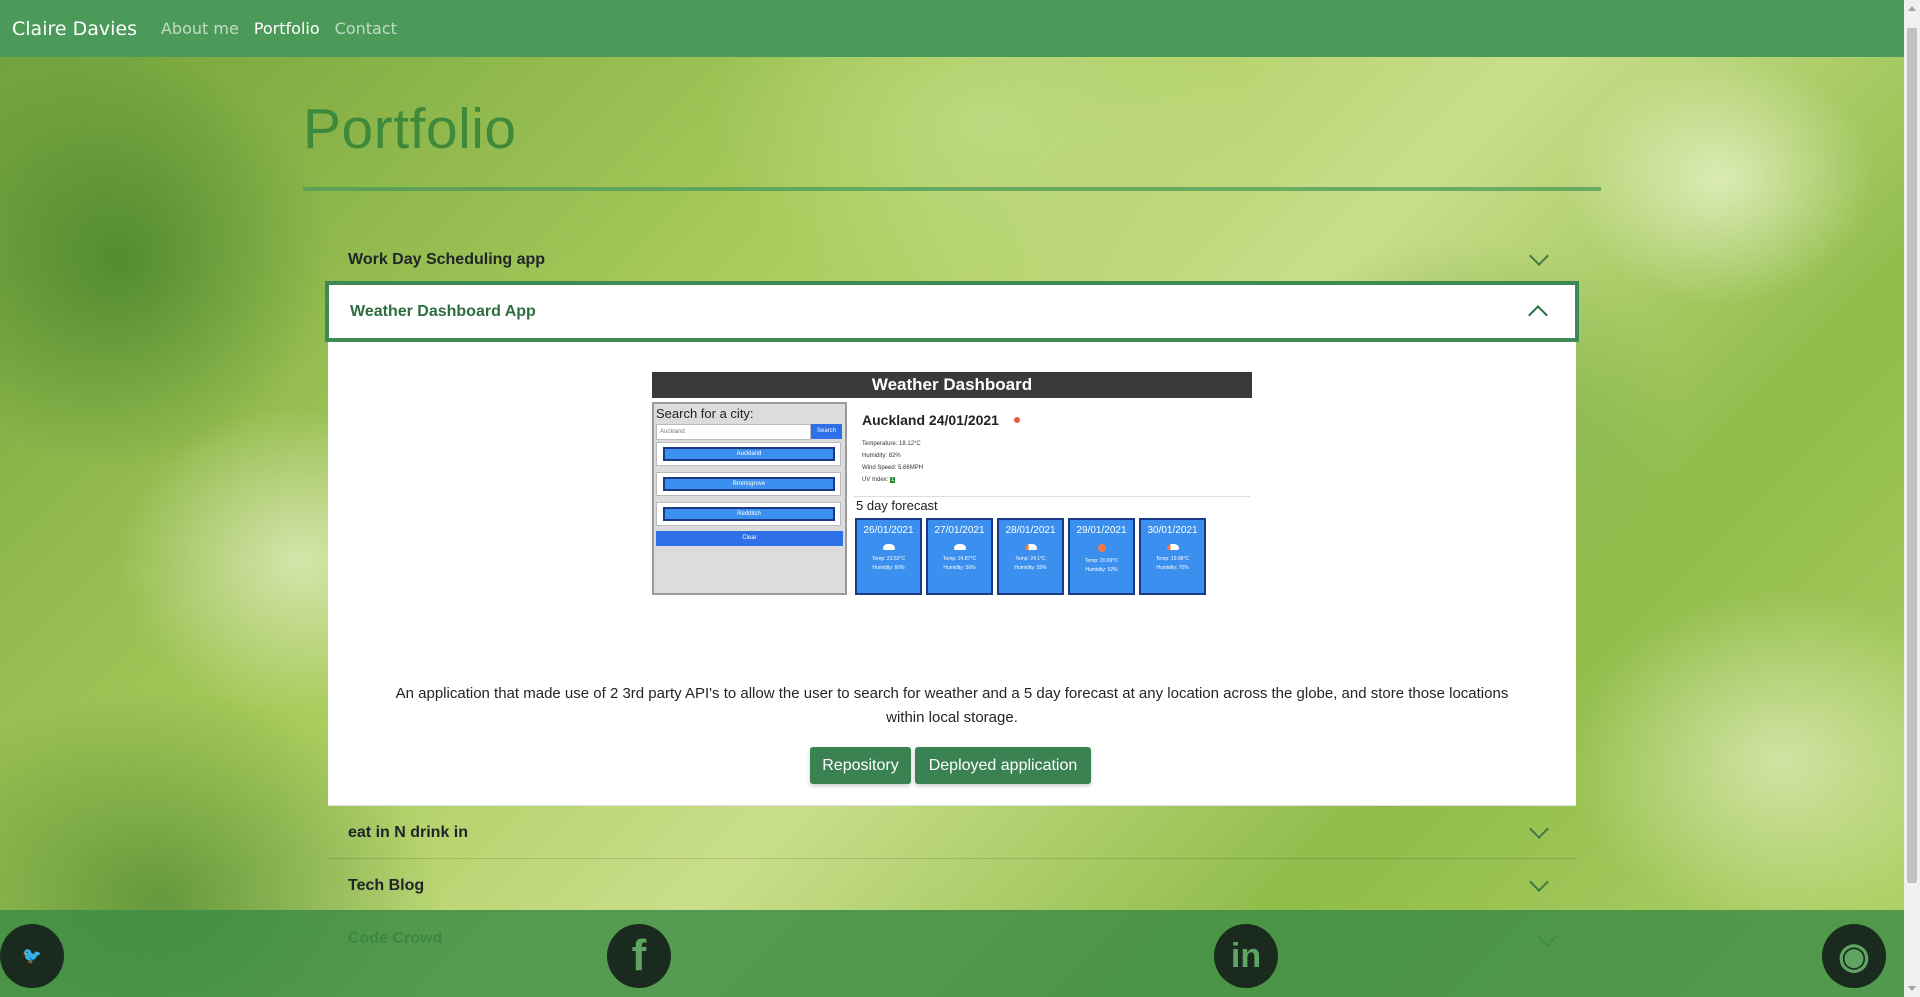 The height and width of the screenshot is (997, 1920). What do you see at coordinates (1912, 8) in the screenshot?
I see `scroll-up-arrow-icon` at bounding box center [1912, 8].